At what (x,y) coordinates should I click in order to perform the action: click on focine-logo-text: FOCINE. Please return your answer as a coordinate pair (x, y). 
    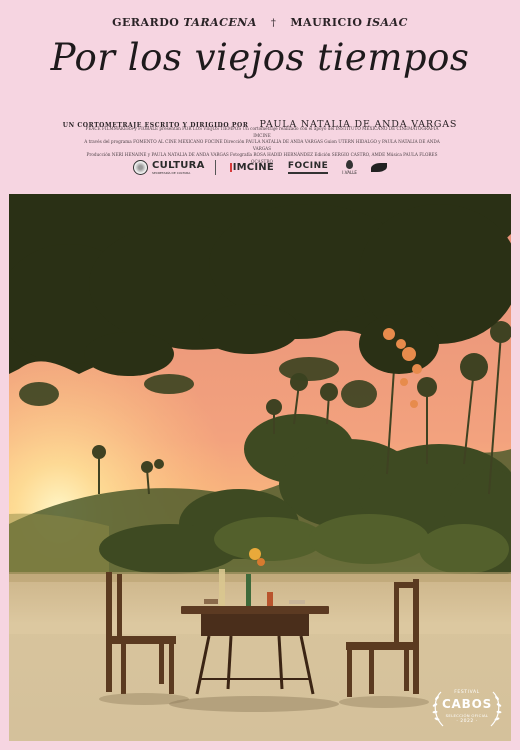
    Looking at the image, I should click on (308, 166).